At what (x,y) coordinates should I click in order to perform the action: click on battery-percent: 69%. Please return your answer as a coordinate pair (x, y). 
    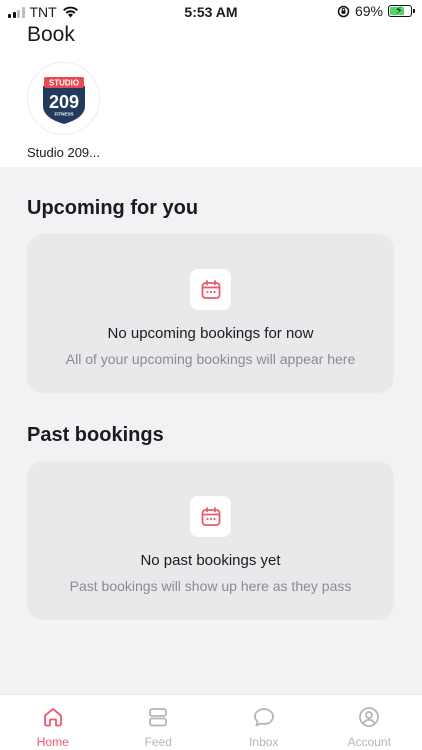
    Looking at the image, I should click on (368, 11).